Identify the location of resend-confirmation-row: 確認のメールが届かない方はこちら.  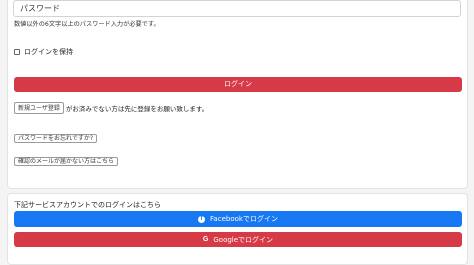
(66, 157).